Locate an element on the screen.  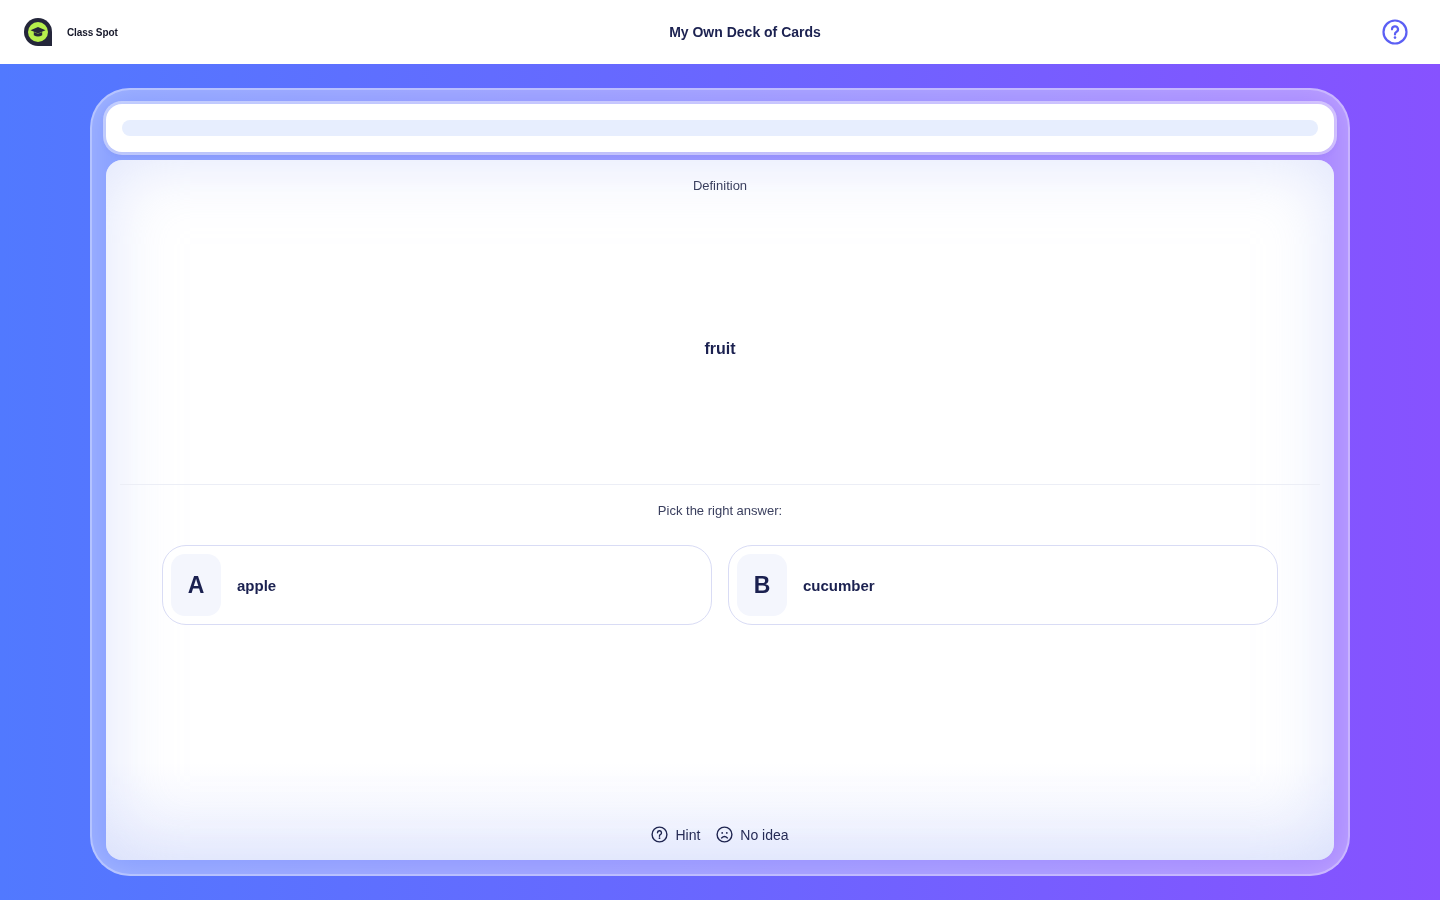
answer-option: A apple is located at coordinates (437, 585).